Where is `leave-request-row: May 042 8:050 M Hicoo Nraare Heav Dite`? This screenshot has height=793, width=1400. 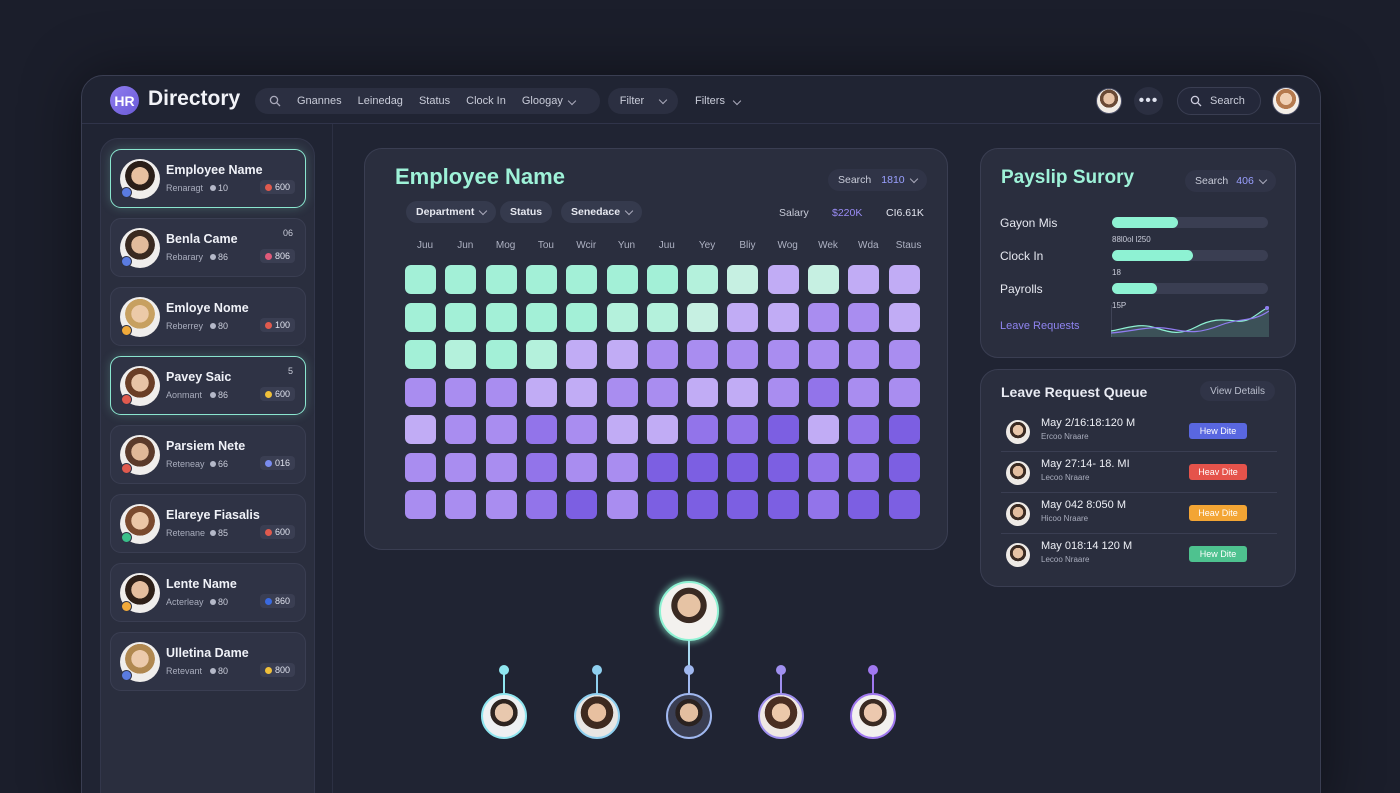 leave-request-row: May 042 8:050 M Hicoo Nraare Heav Dite is located at coordinates (1139, 514).